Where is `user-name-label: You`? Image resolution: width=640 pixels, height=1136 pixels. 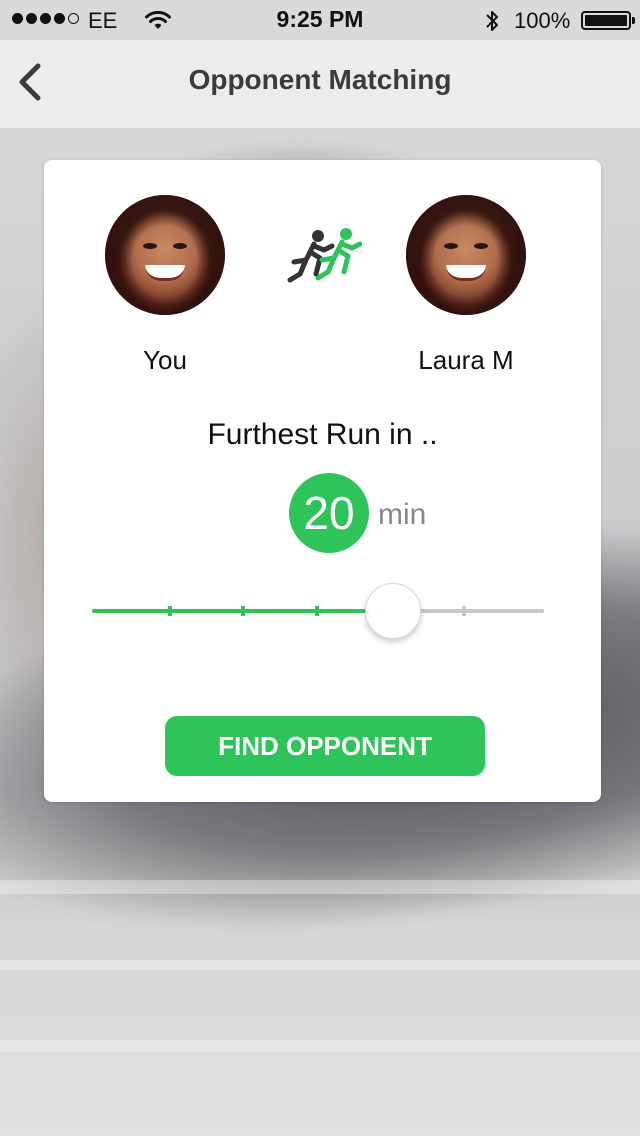 user-name-label: You is located at coordinates (165, 360).